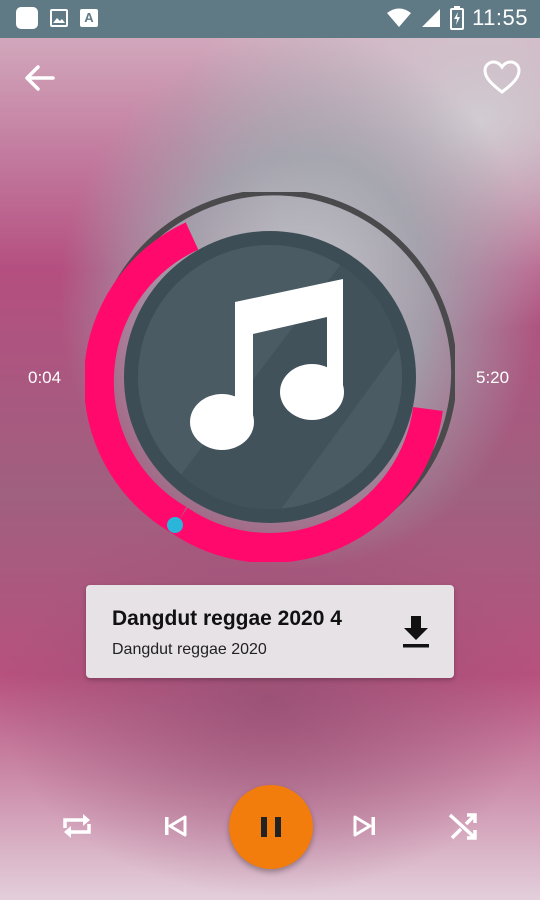 The image size is (540, 900). I want to click on heart-outline-icon, so click(502, 77).